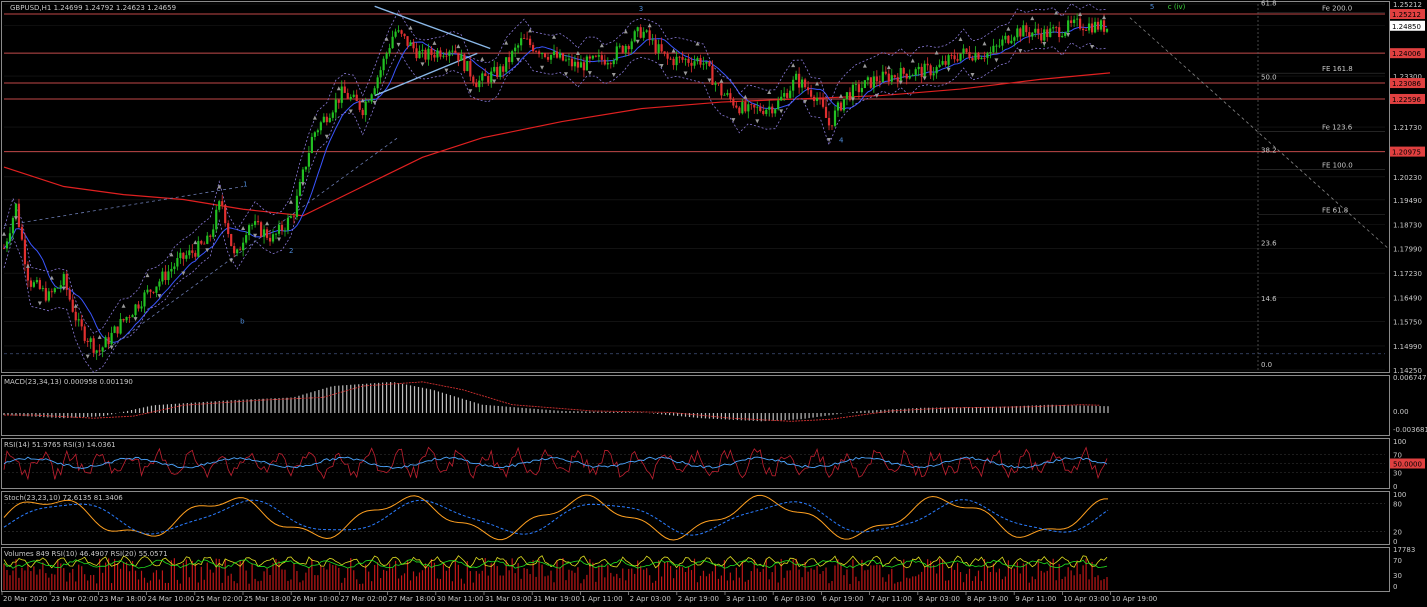  Describe the element at coordinates (1406, 27) in the screenshot. I see `price-tag-text: 1.24850` at that location.